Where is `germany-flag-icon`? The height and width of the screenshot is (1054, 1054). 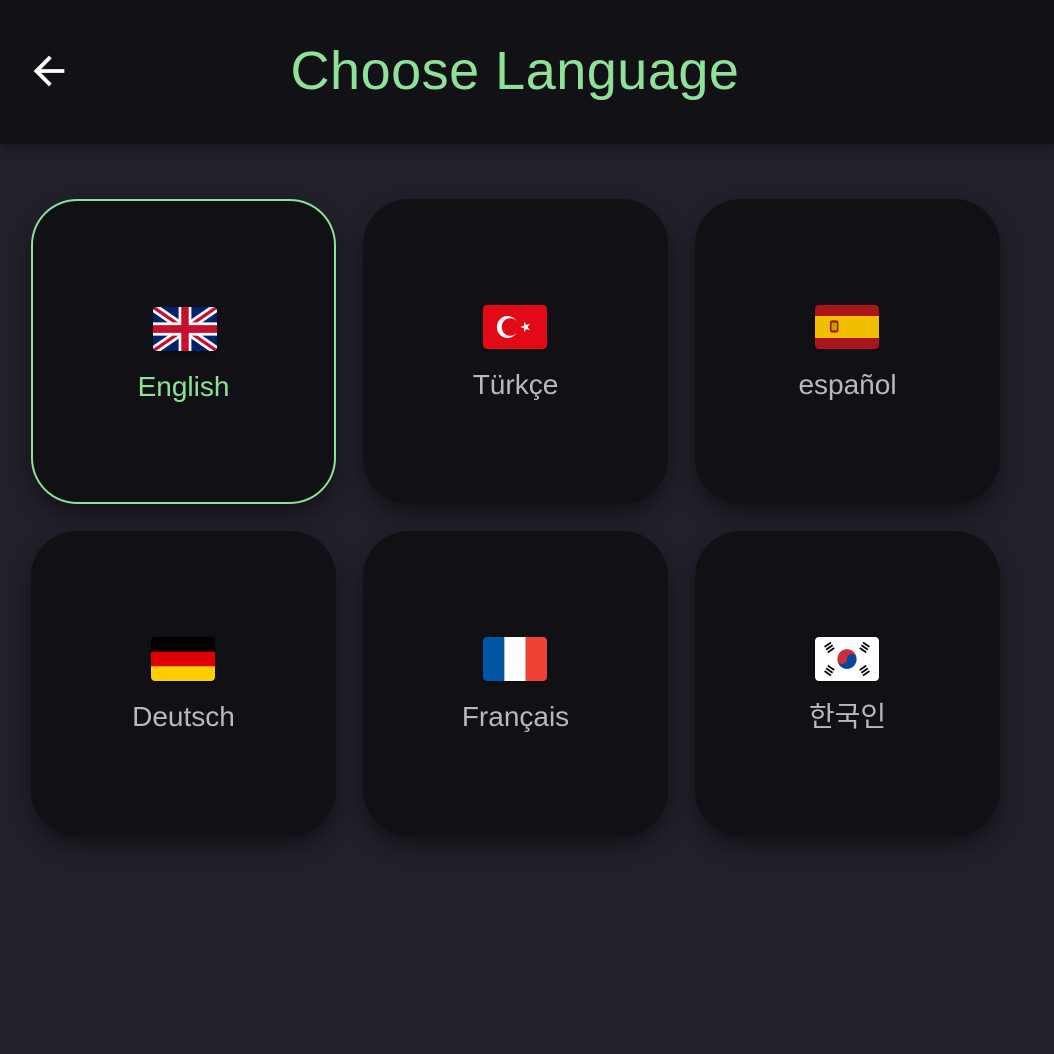 germany-flag-icon is located at coordinates (183, 659).